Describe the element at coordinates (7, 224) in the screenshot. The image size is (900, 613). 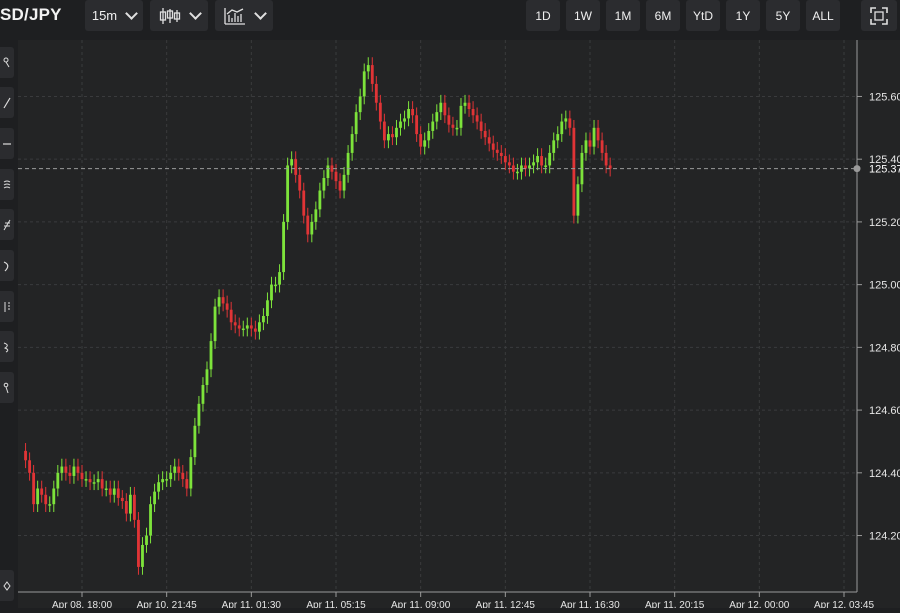
I see `fibonacci-tool` at that location.